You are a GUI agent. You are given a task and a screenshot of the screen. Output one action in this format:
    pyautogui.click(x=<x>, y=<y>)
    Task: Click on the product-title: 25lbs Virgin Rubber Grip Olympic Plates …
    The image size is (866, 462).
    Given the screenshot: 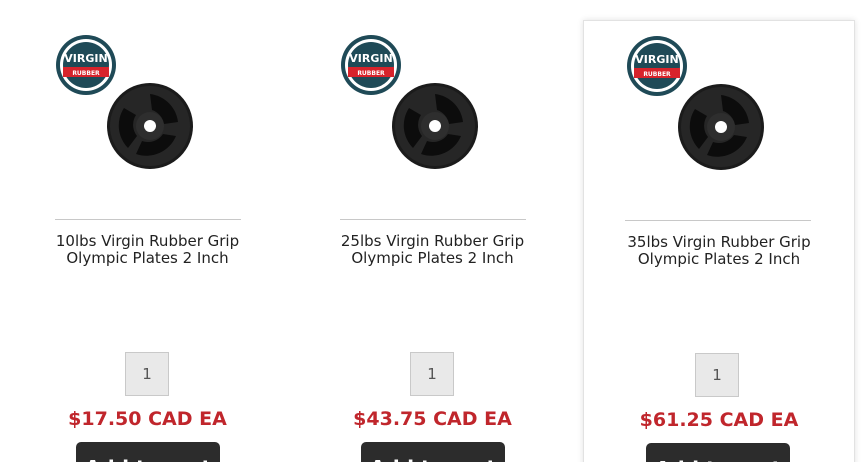 What is the action you would take?
    pyautogui.click(x=432, y=250)
    